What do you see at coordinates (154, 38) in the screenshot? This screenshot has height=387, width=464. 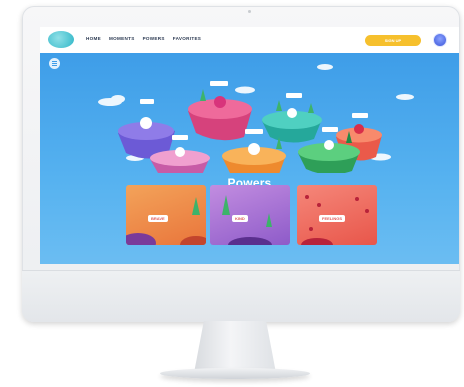 I see `nav-powers: POWERS` at bounding box center [154, 38].